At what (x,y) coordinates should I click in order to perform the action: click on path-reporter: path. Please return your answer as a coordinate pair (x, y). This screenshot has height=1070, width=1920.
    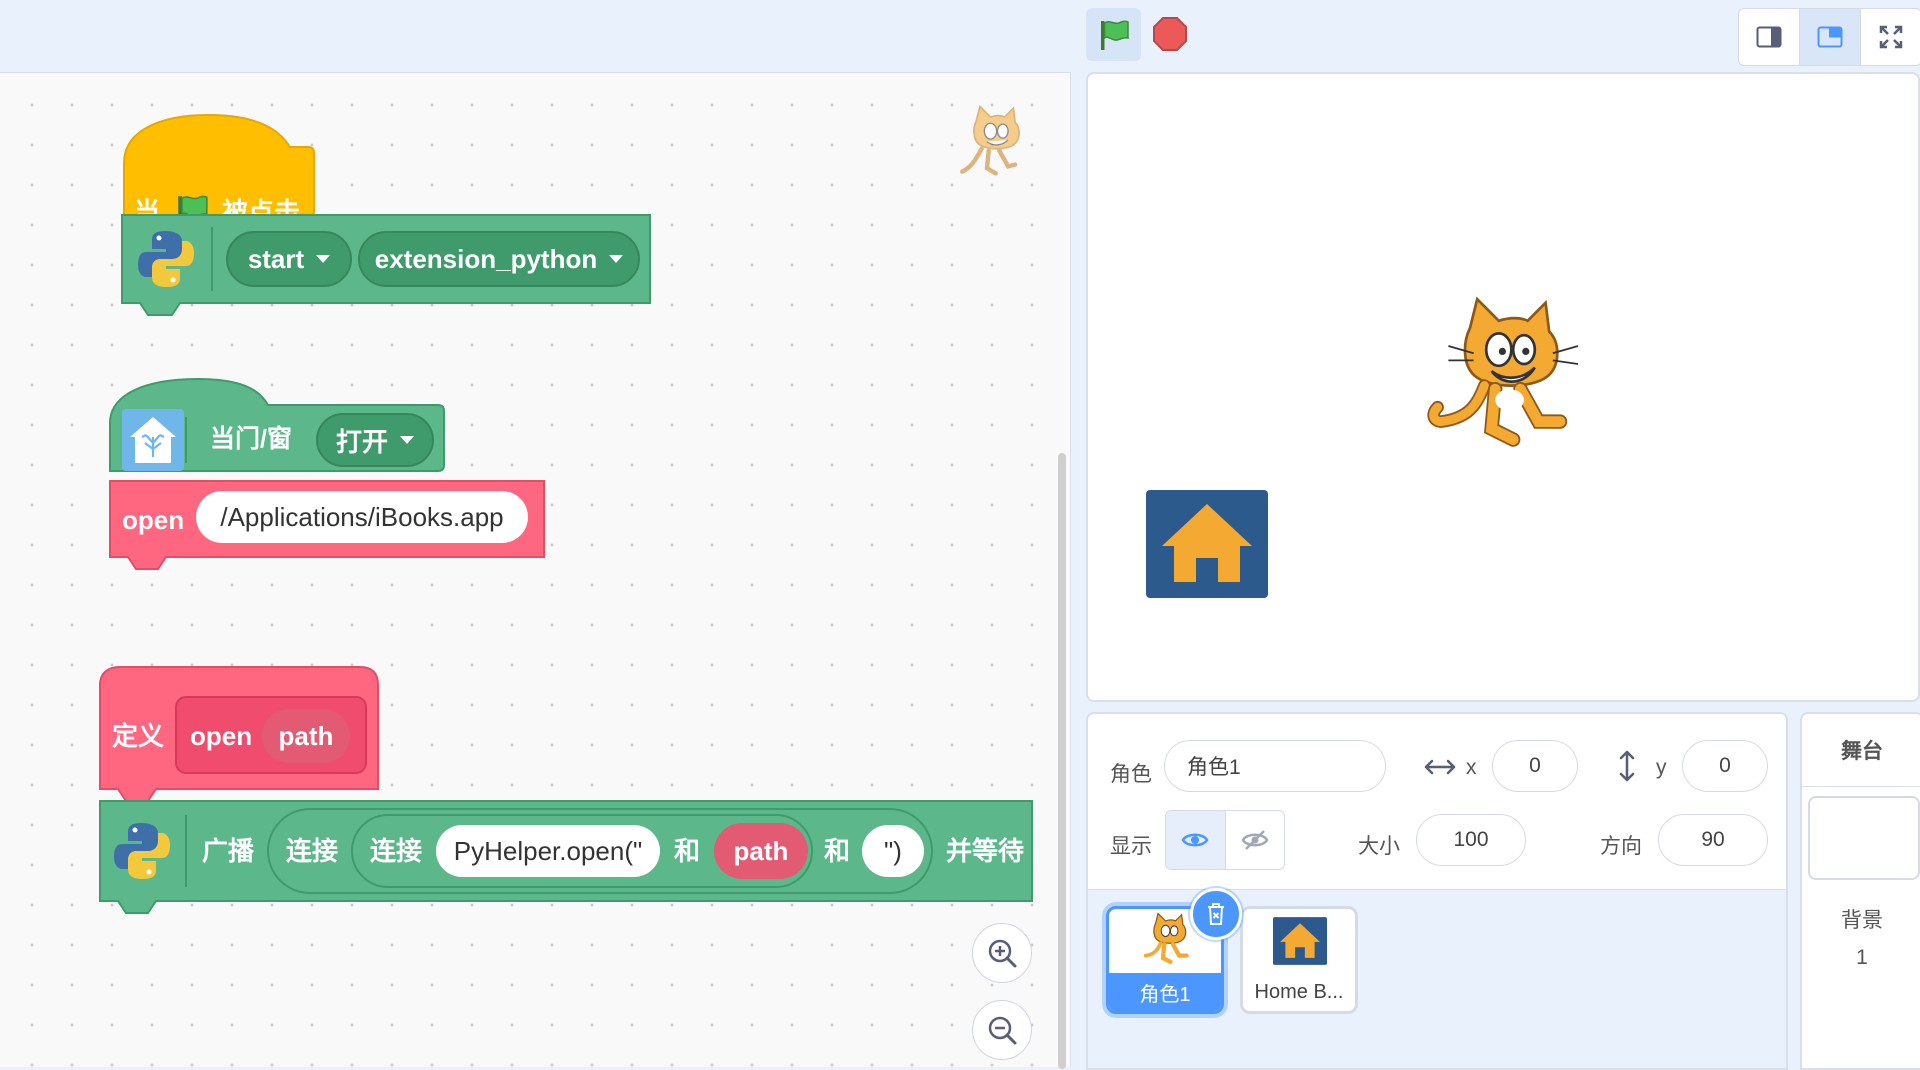
    Looking at the image, I should click on (761, 851).